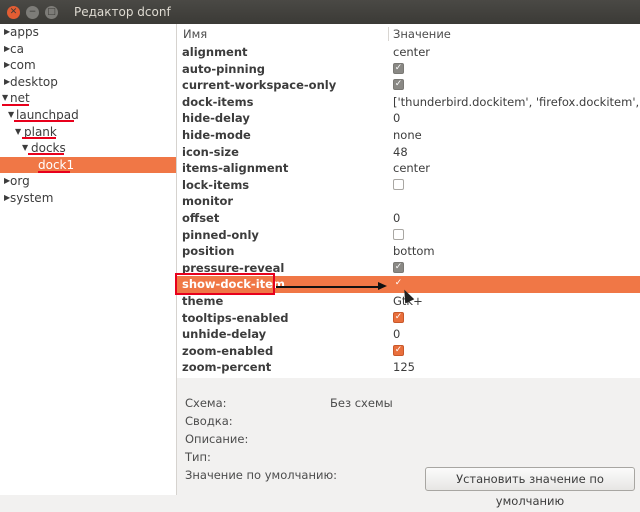 The height and width of the screenshot is (512, 640). I want to click on table-header: Имя Значение, so click(408, 34).